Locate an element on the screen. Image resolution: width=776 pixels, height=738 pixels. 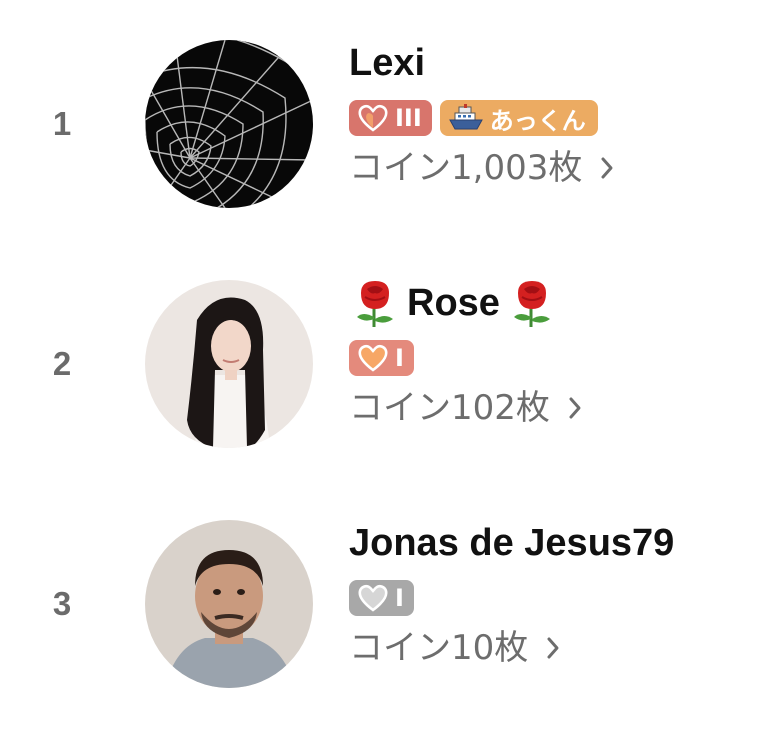
coin-count-text: コイン1,003枚 is located at coordinates (466, 168).